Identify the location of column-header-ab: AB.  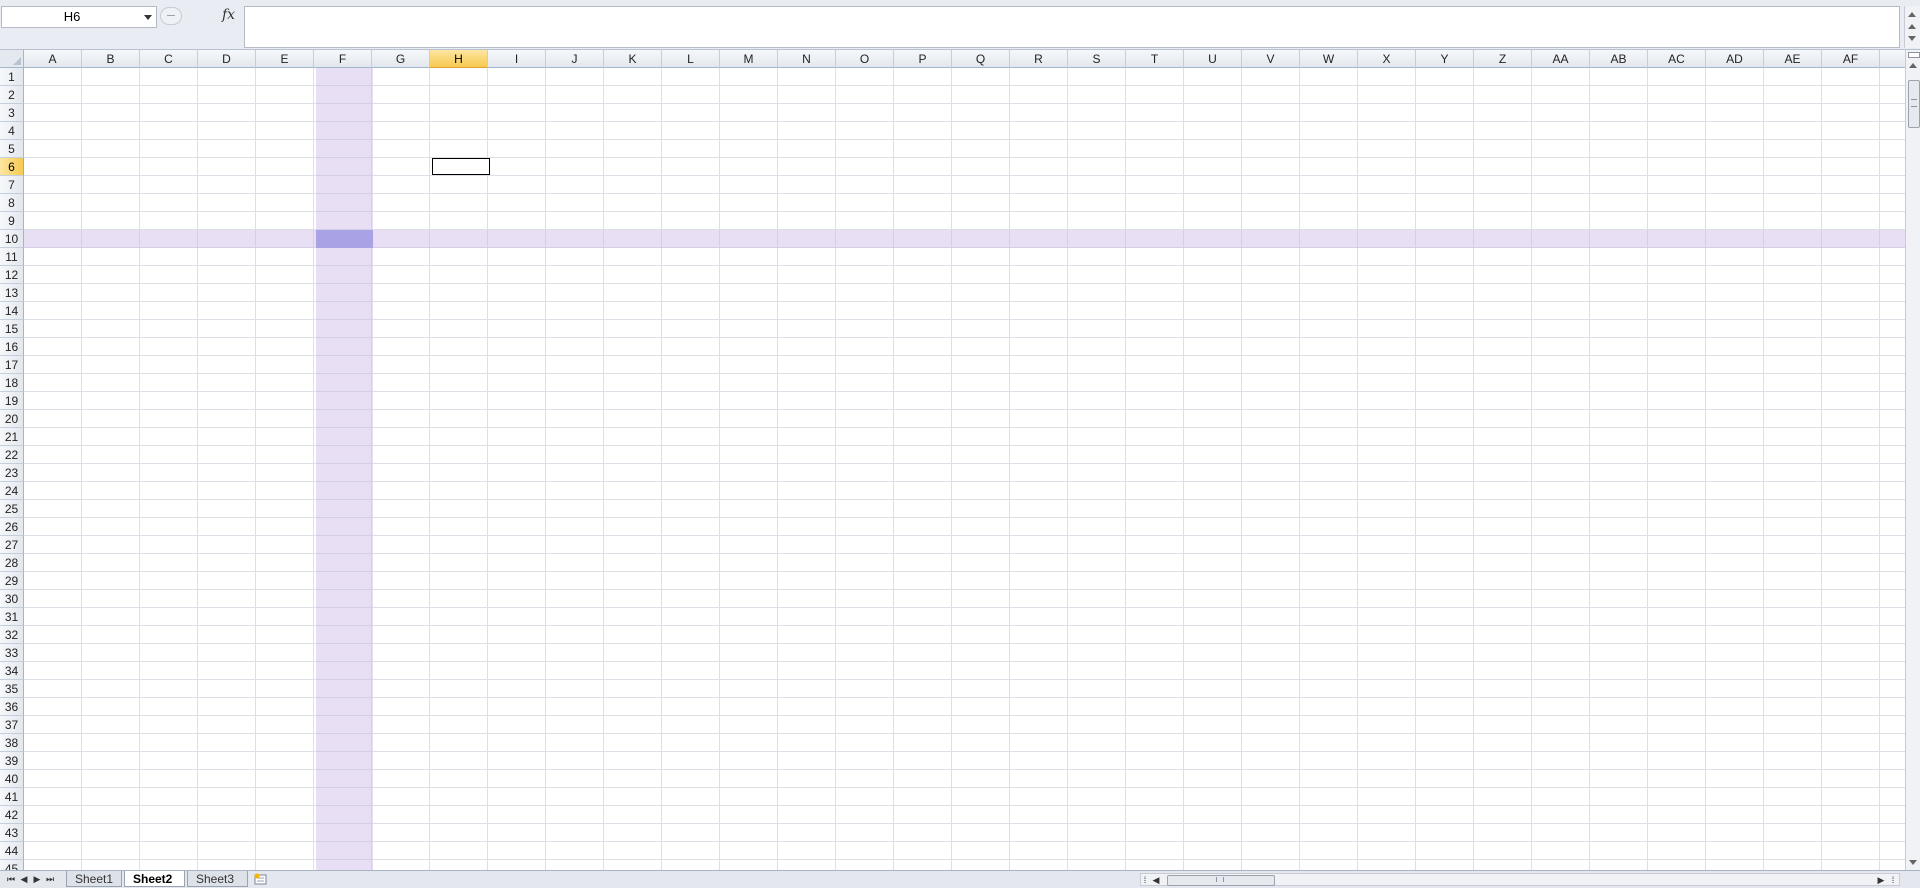
(1619, 59).